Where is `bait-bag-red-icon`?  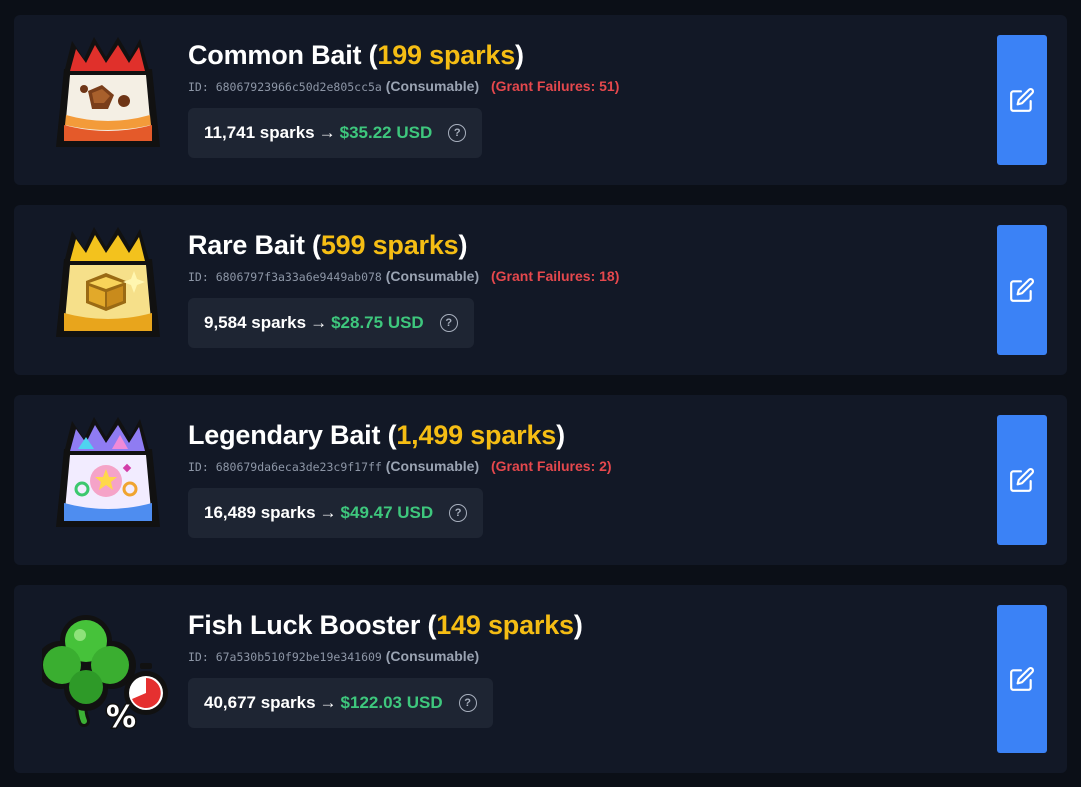 bait-bag-red-icon is located at coordinates (108, 92).